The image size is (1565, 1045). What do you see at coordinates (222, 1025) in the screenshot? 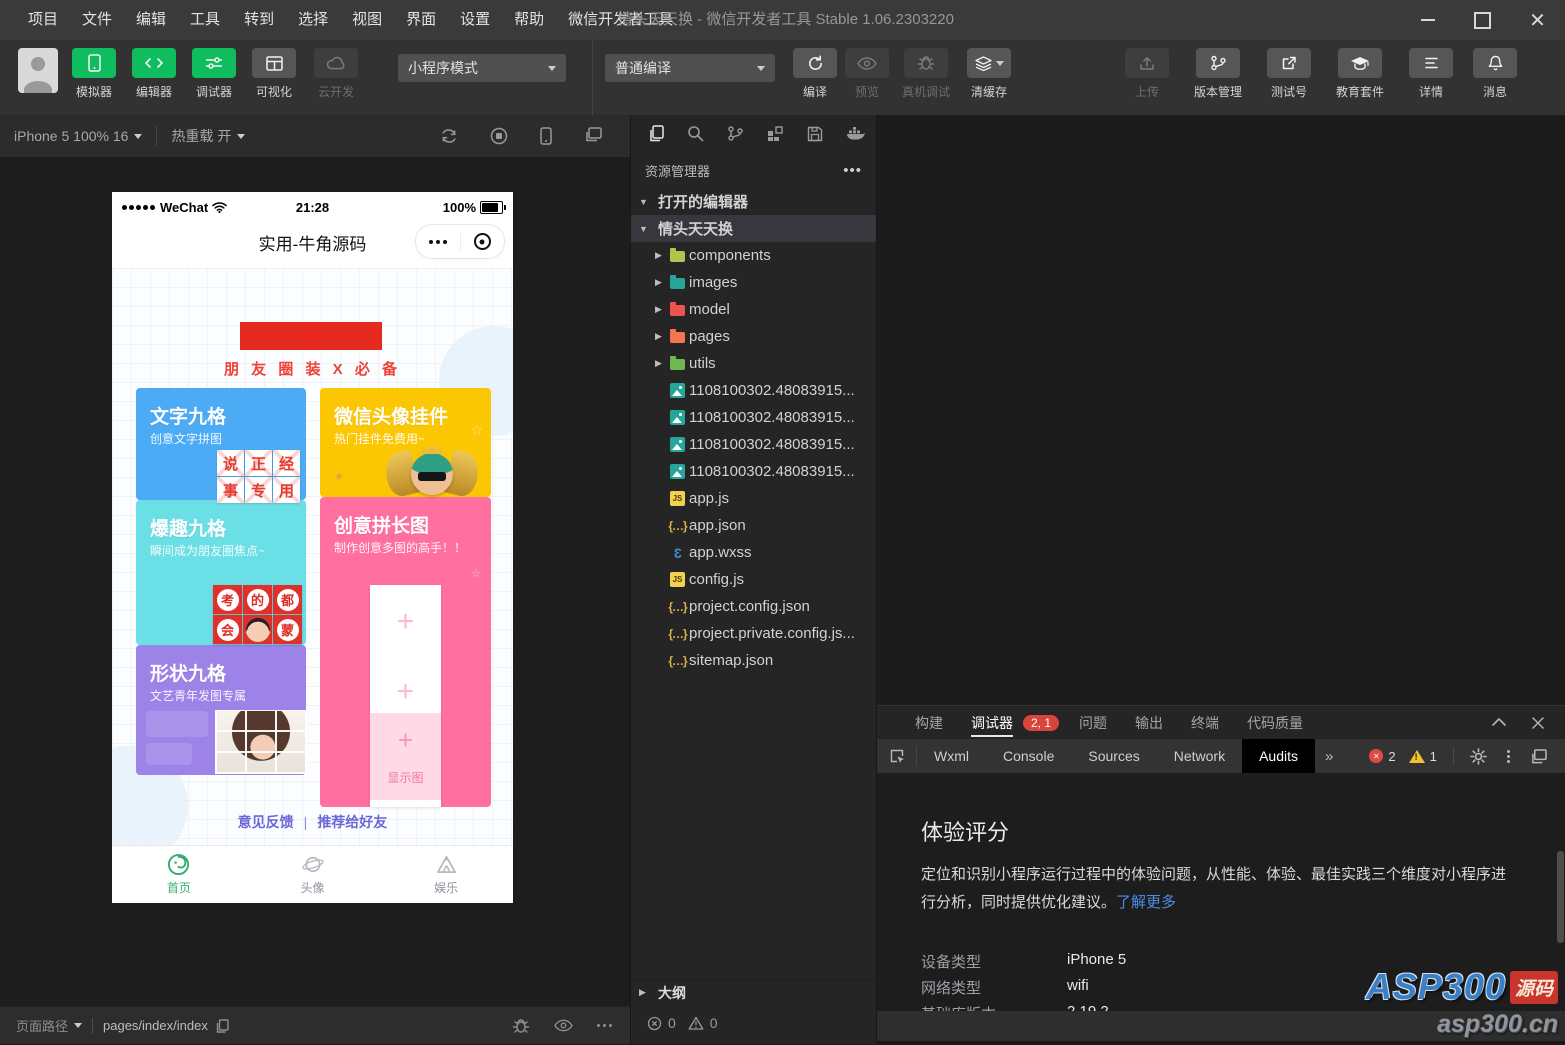
I see `copy-icon` at bounding box center [222, 1025].